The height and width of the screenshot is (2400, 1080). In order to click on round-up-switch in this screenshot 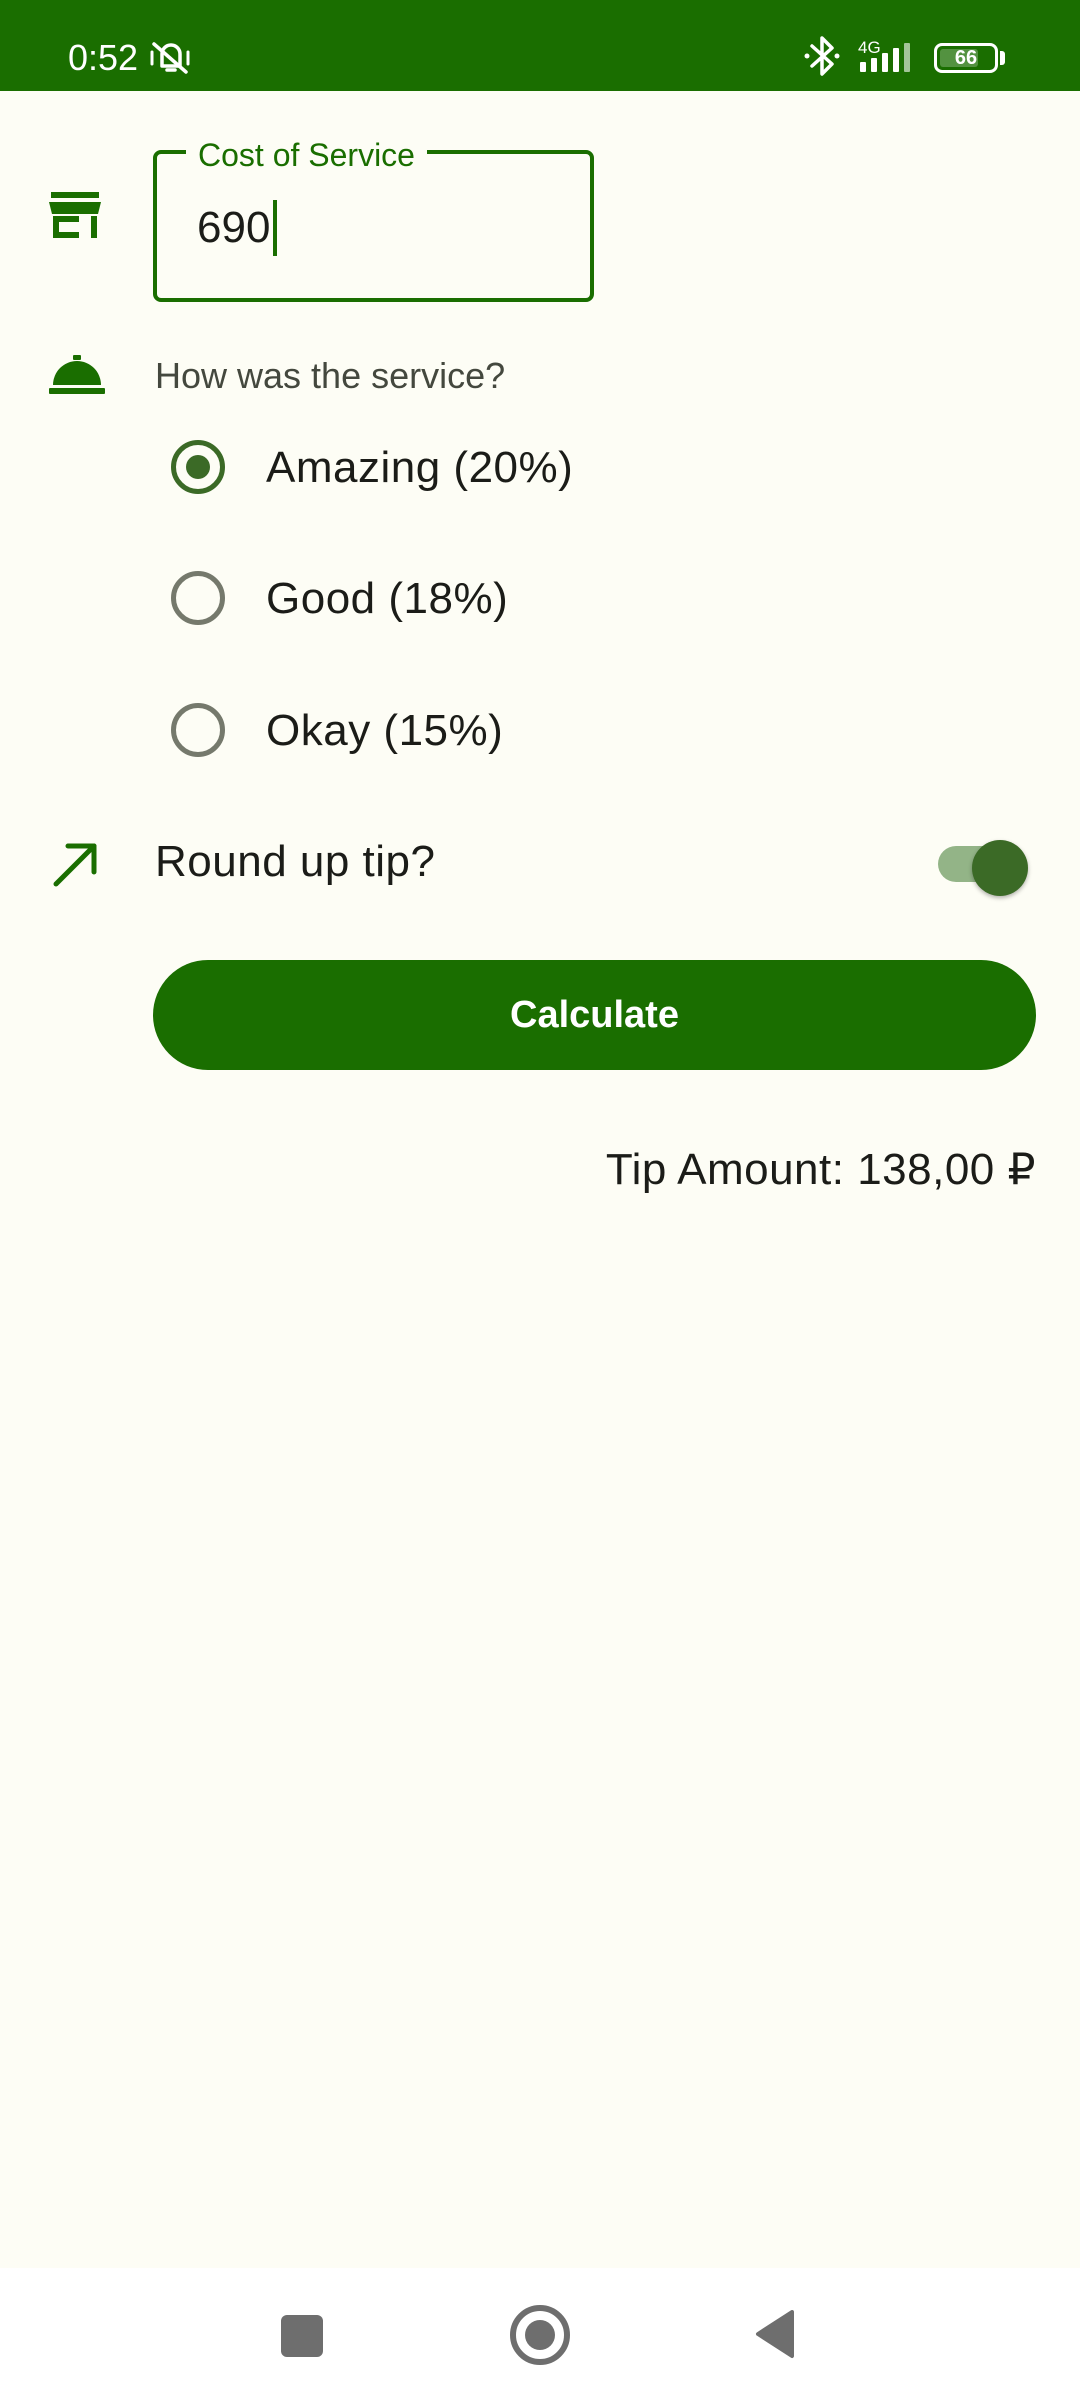, I will do `click(983, 868)`.